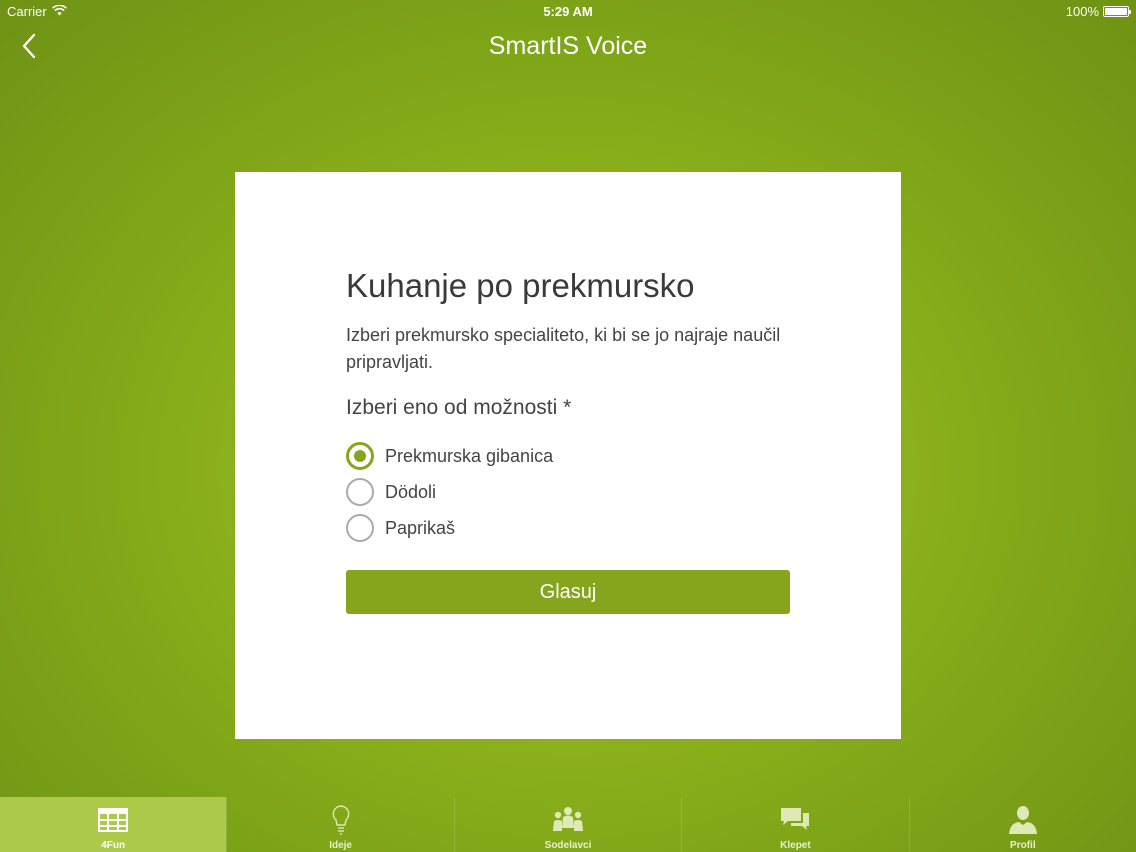 The image size is (1136, 852). I want to click on lightbulb-icon, so click(341, 820).